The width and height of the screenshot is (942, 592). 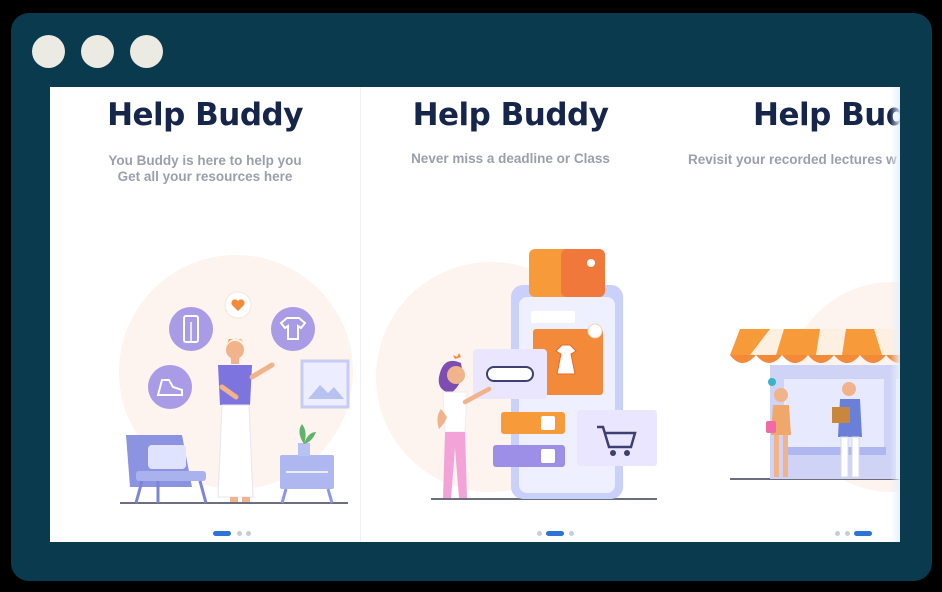 What do you see at coordinates (191, 329) in the screenshot?
I see `jeans-icon` at bounding box center [191, 329].